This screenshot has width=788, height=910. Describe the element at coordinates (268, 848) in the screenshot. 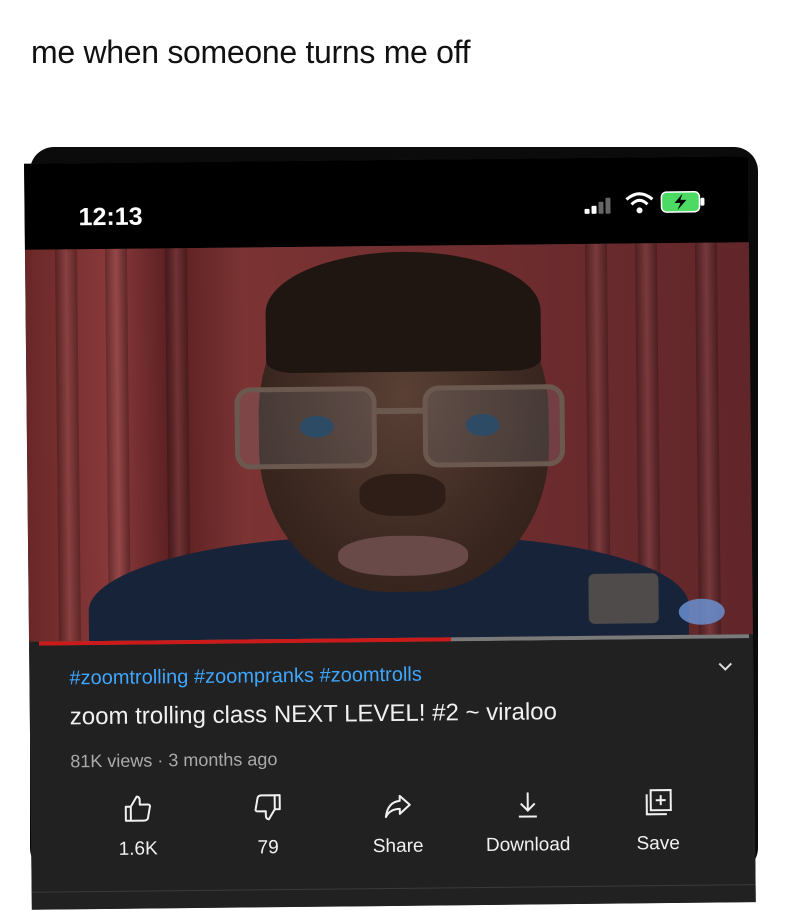

I see `dislike-count: 79` at that location.